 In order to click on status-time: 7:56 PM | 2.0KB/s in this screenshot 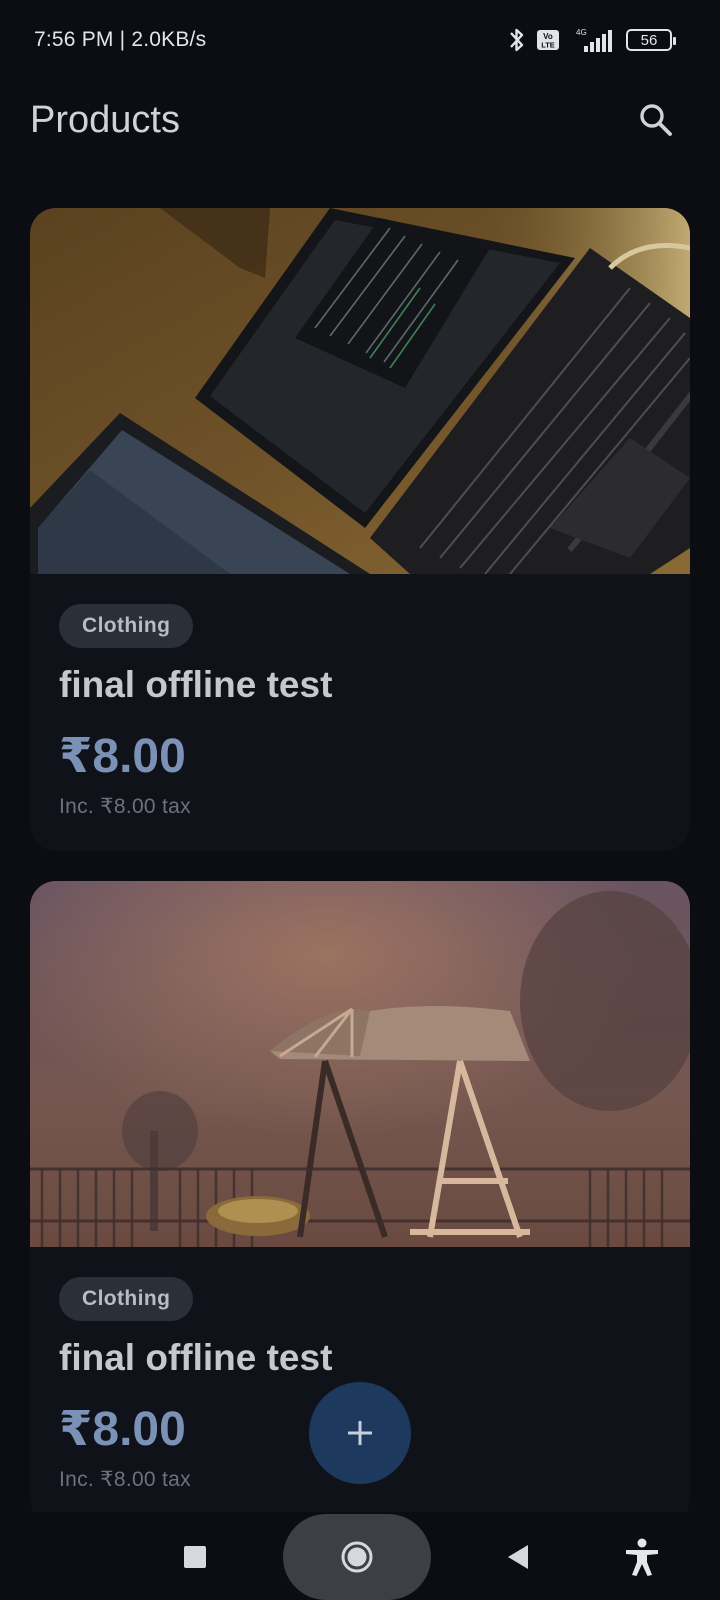, I will do `click(120, 39)`.